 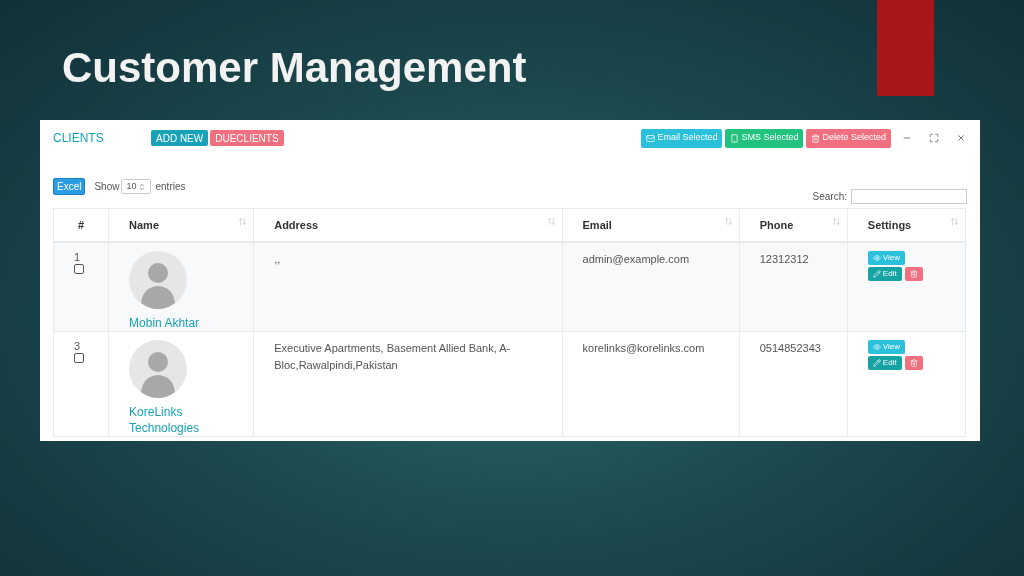 I want to click on panel-button: ADD NEW, so click(x=180, y=138).